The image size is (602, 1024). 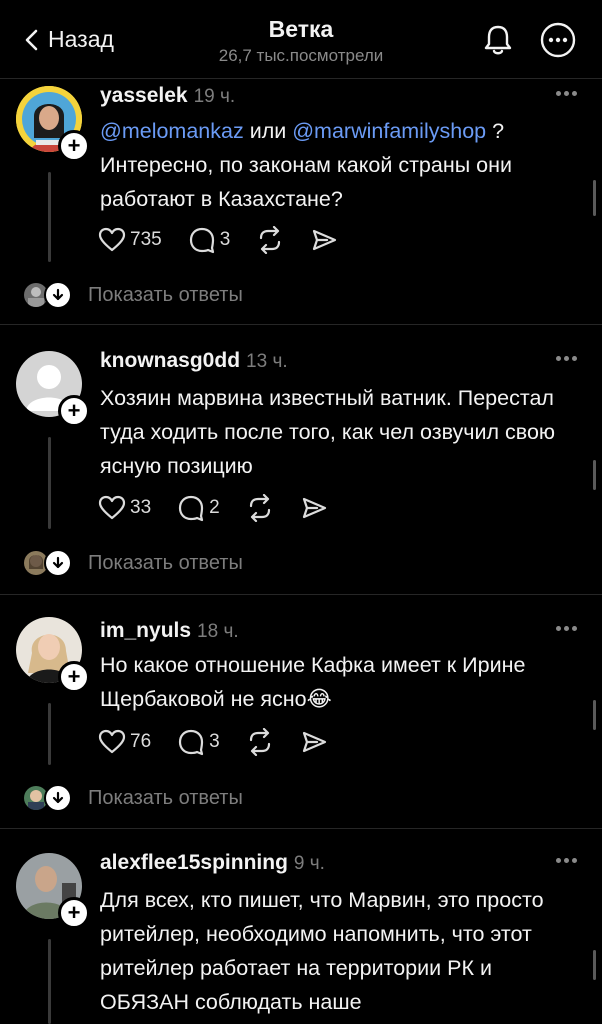 I want to click on post-time: 19 ч., so click(x=214, y=96).